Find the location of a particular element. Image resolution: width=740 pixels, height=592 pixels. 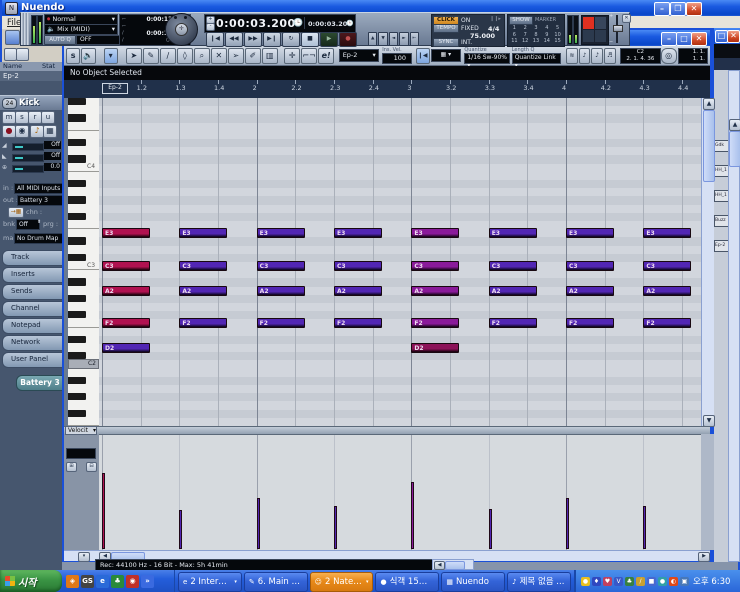

lengthq-value: Quantize Link ▾ is located at coordinates (536, 60).